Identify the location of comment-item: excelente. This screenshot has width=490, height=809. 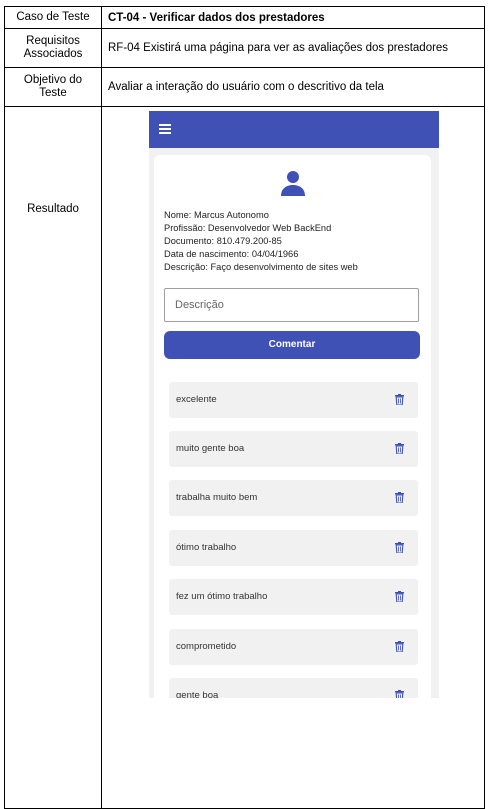
(293, 400).